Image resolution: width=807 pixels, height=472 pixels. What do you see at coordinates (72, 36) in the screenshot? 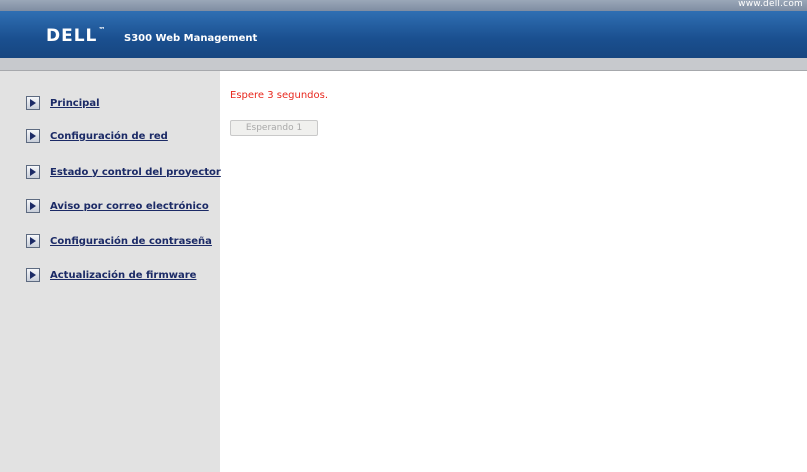
I see `logo-text: DELL` at bounding box center [72, 36].